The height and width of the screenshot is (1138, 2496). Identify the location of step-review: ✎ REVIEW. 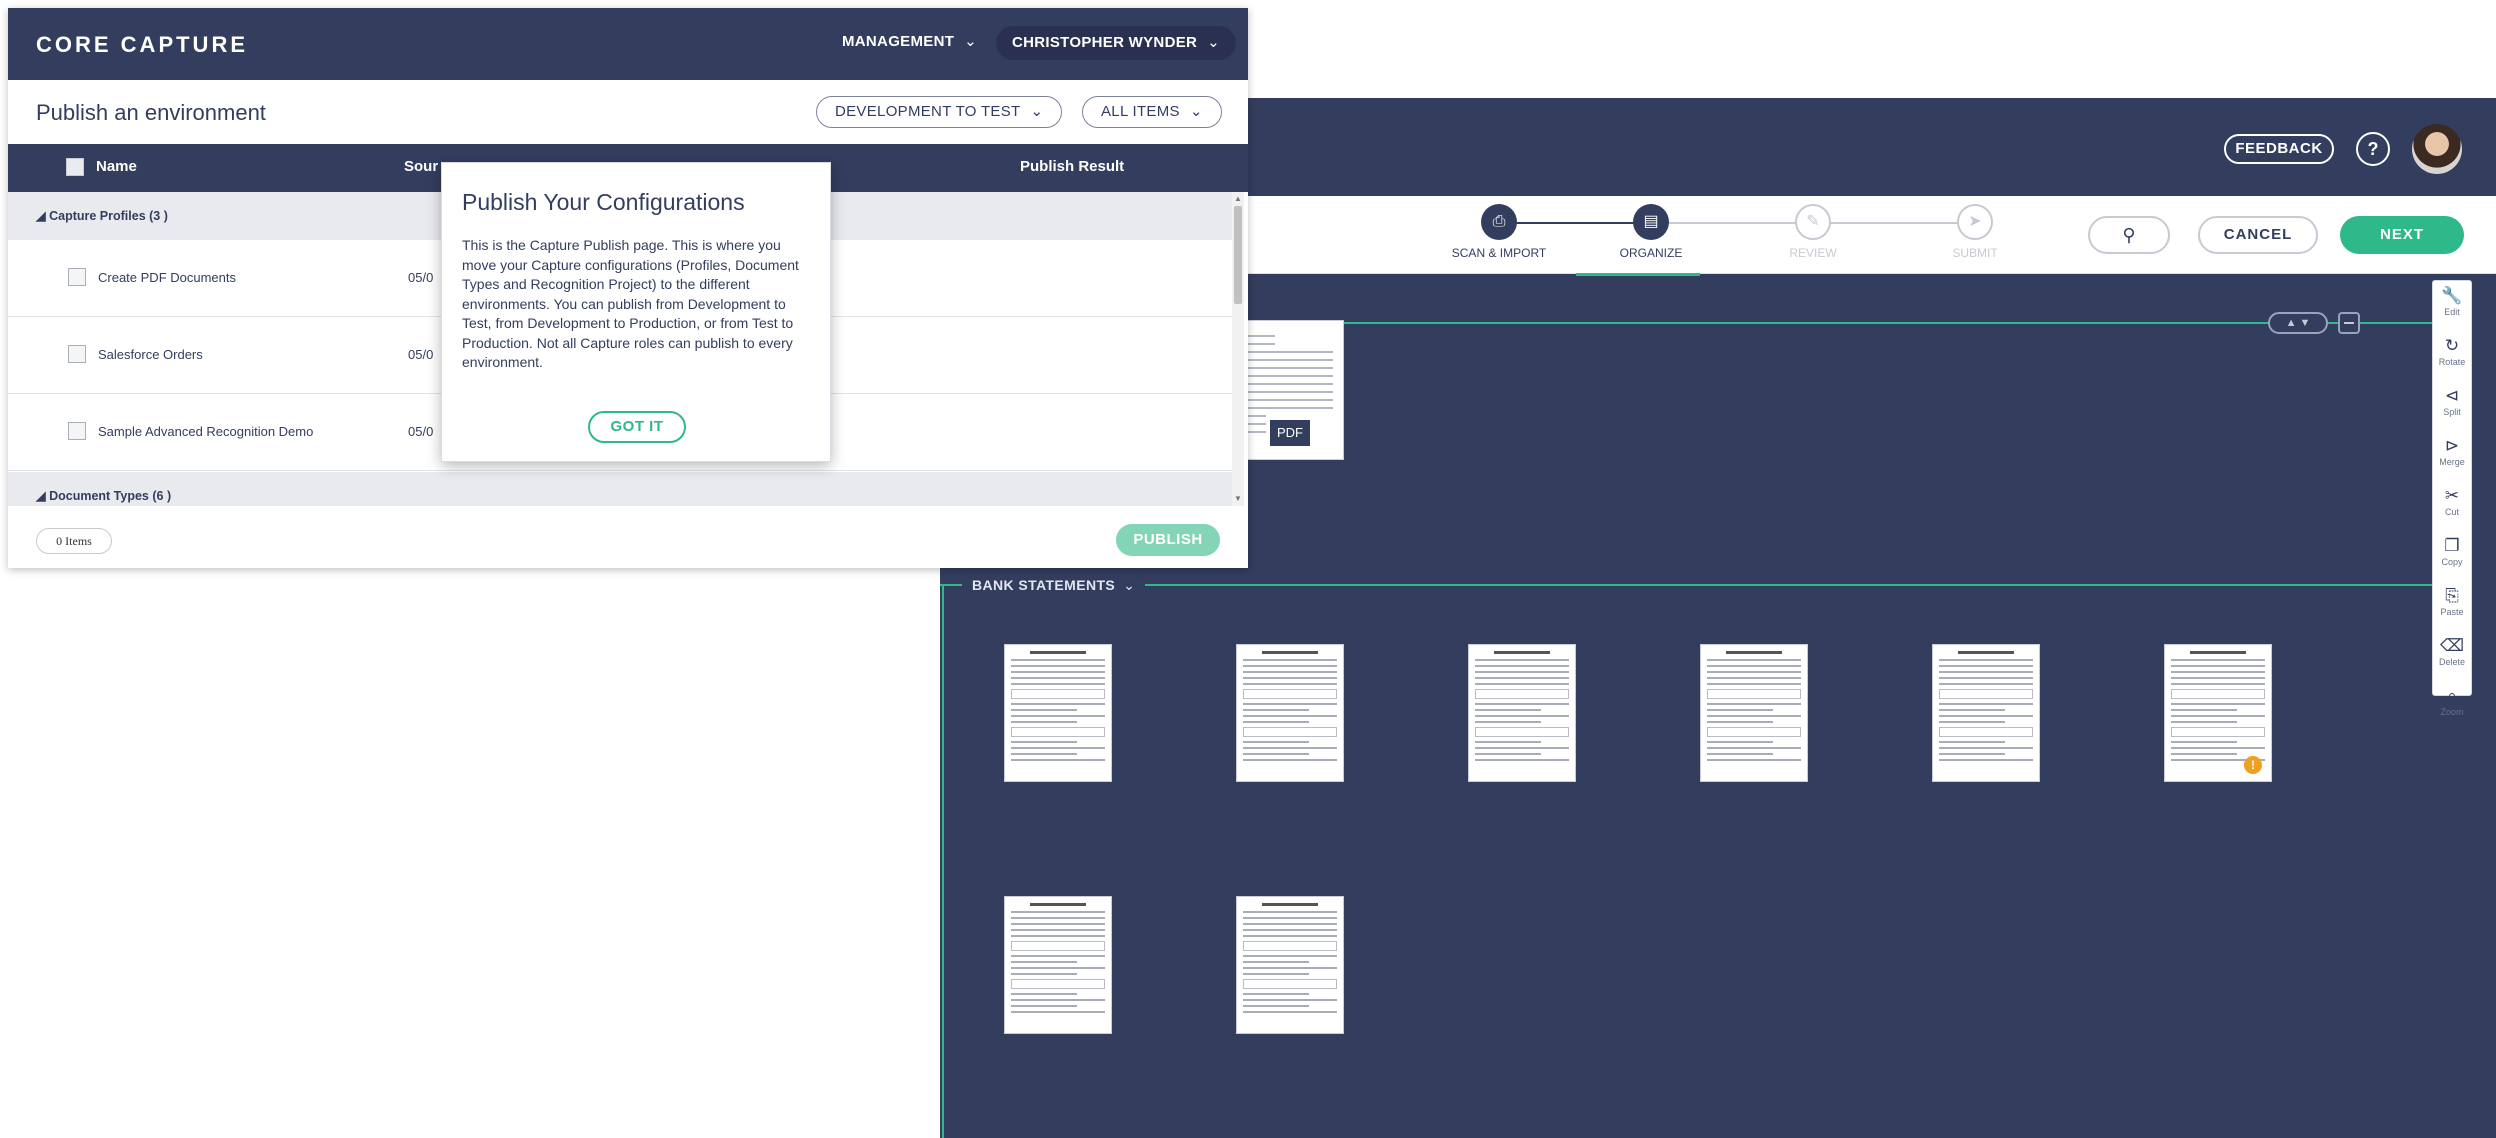
(1813, 232).